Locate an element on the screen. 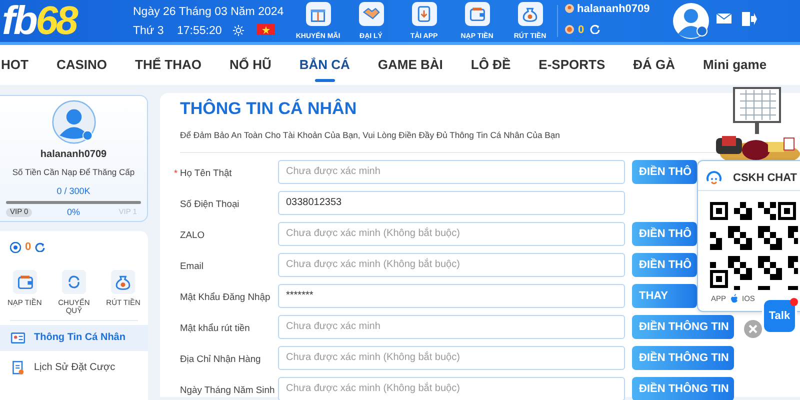 The width and height of the screenshot is (800, 400). logo: fb68 is located at coordinates (39, 21).